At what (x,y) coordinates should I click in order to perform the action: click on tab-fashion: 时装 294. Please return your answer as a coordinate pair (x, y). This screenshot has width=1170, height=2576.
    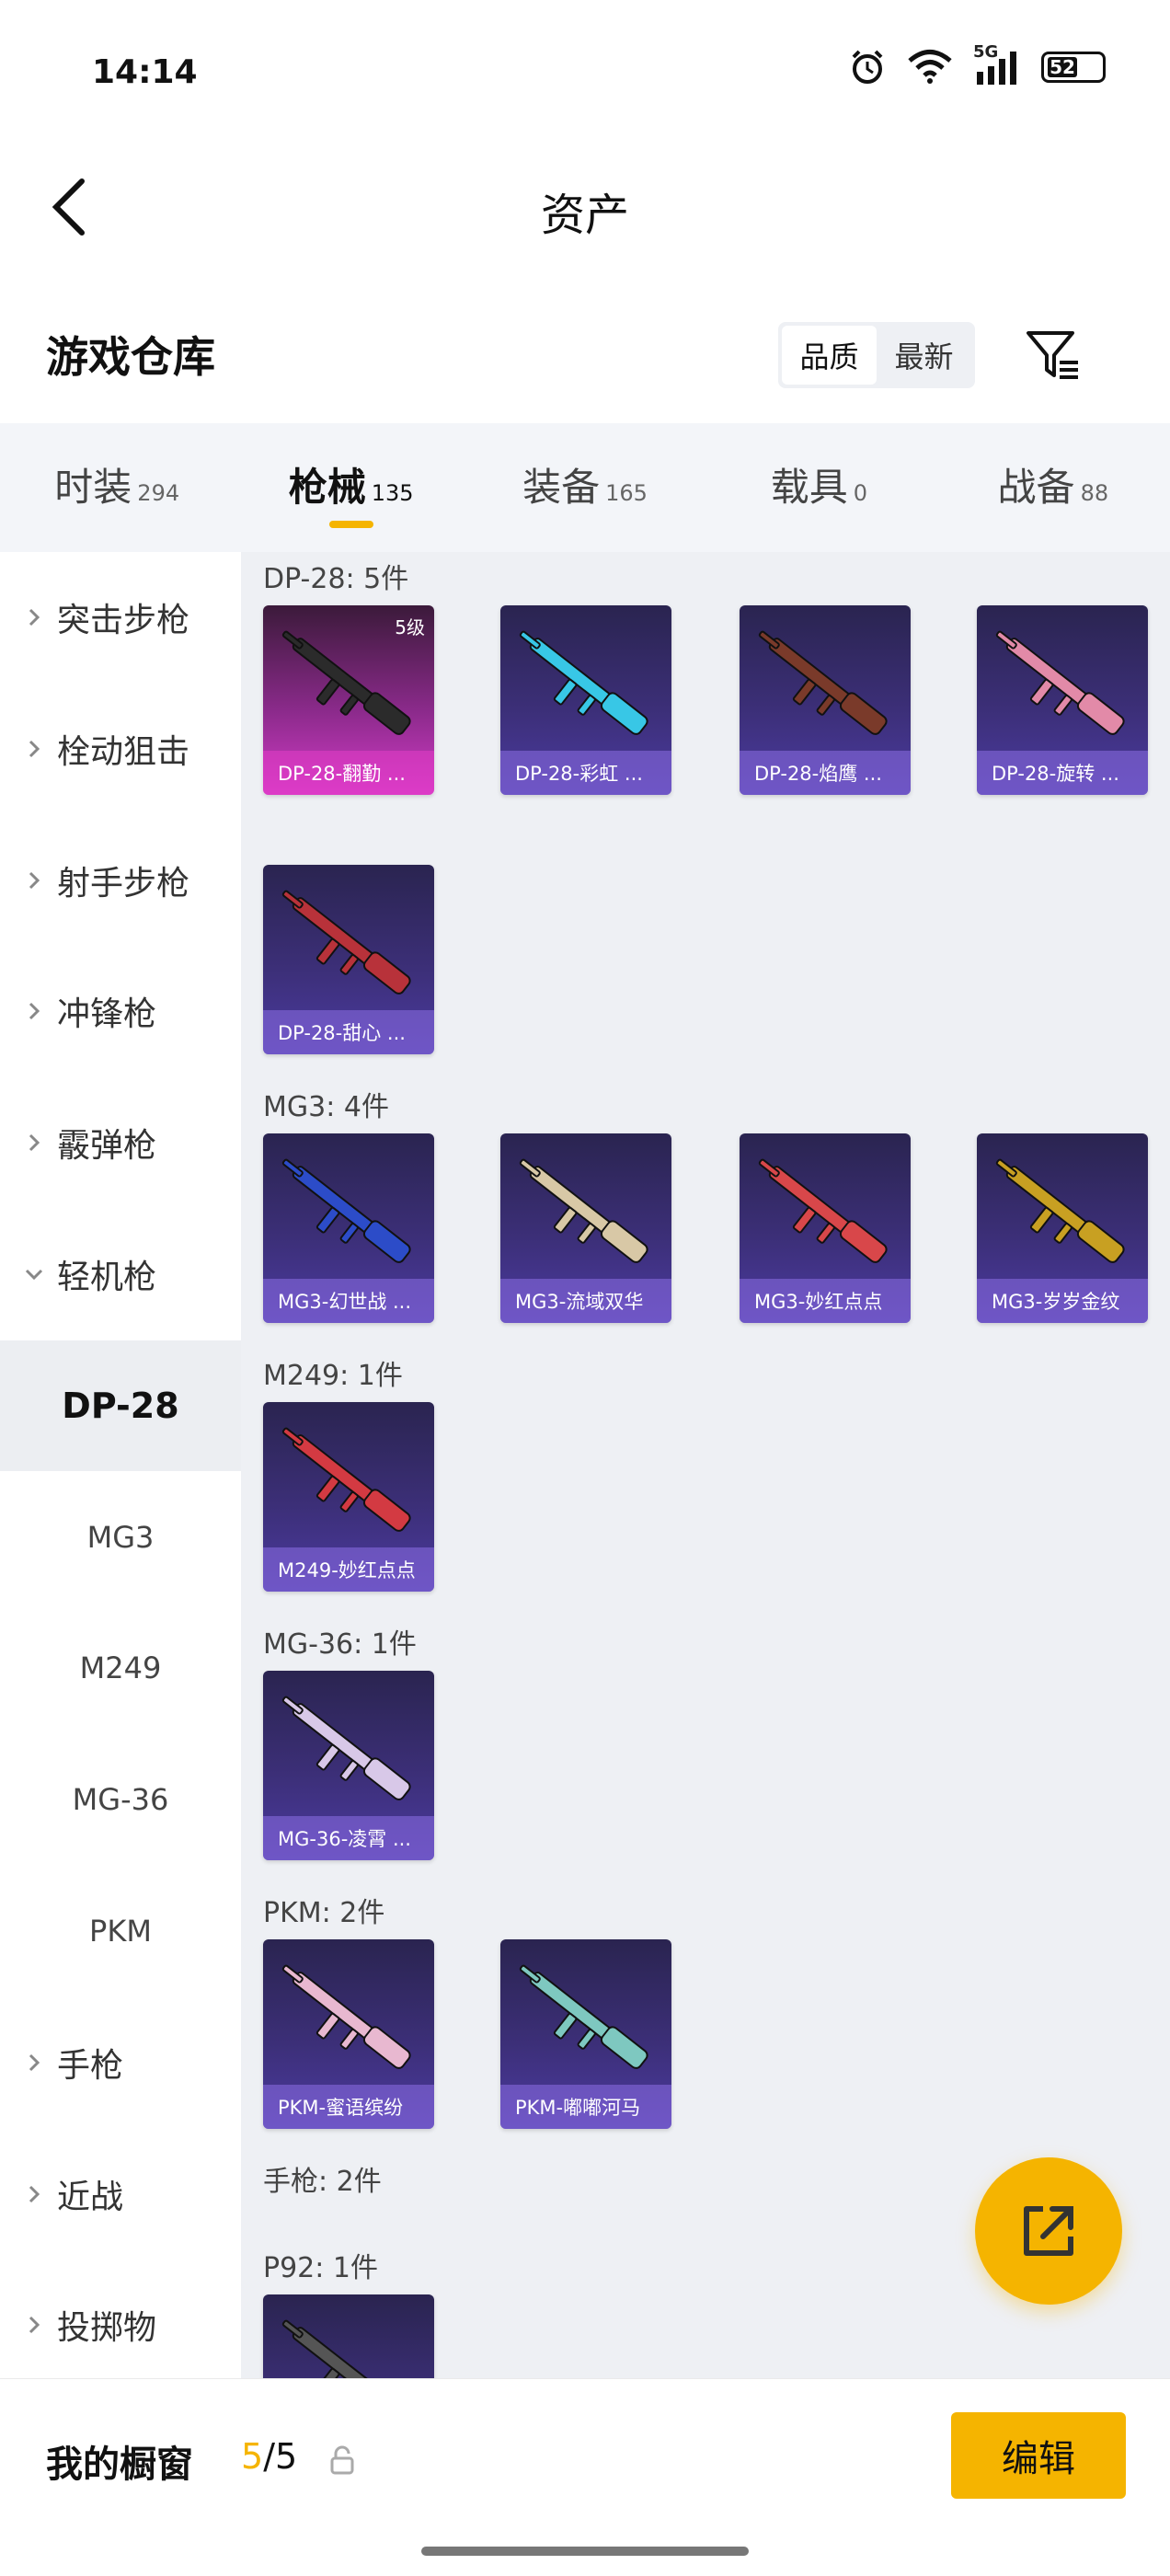
    Looking at the image, I should click on (117, 487).